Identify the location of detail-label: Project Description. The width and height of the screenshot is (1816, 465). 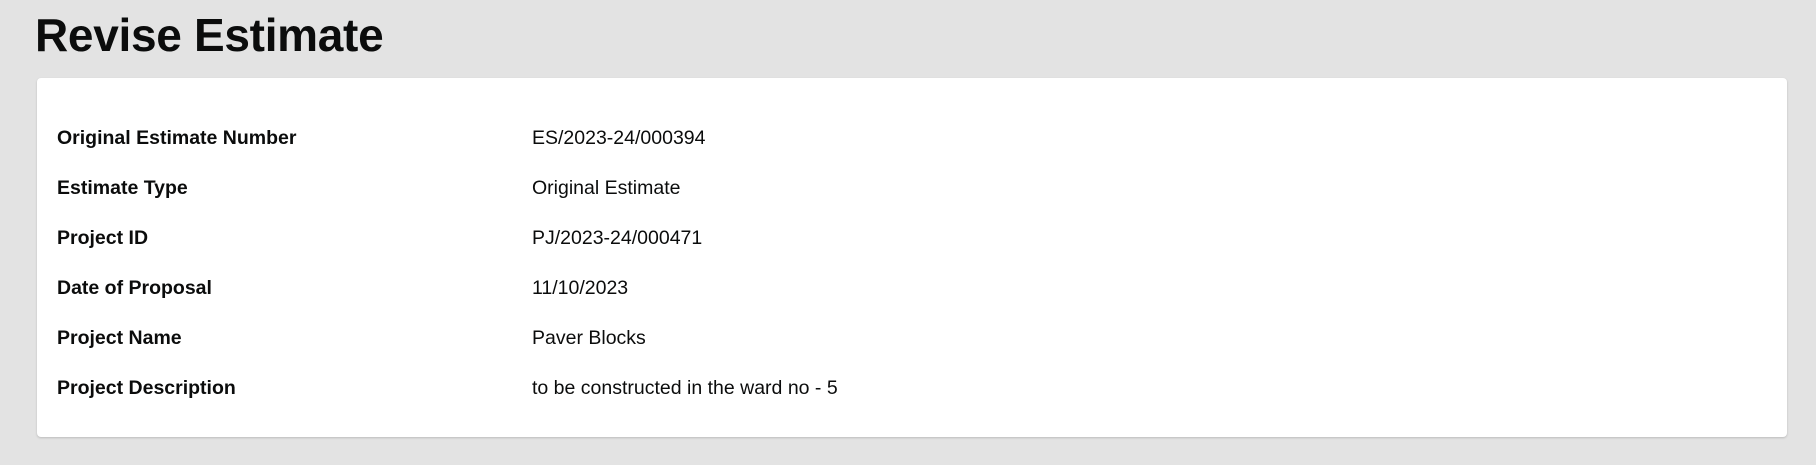
(146, 387).